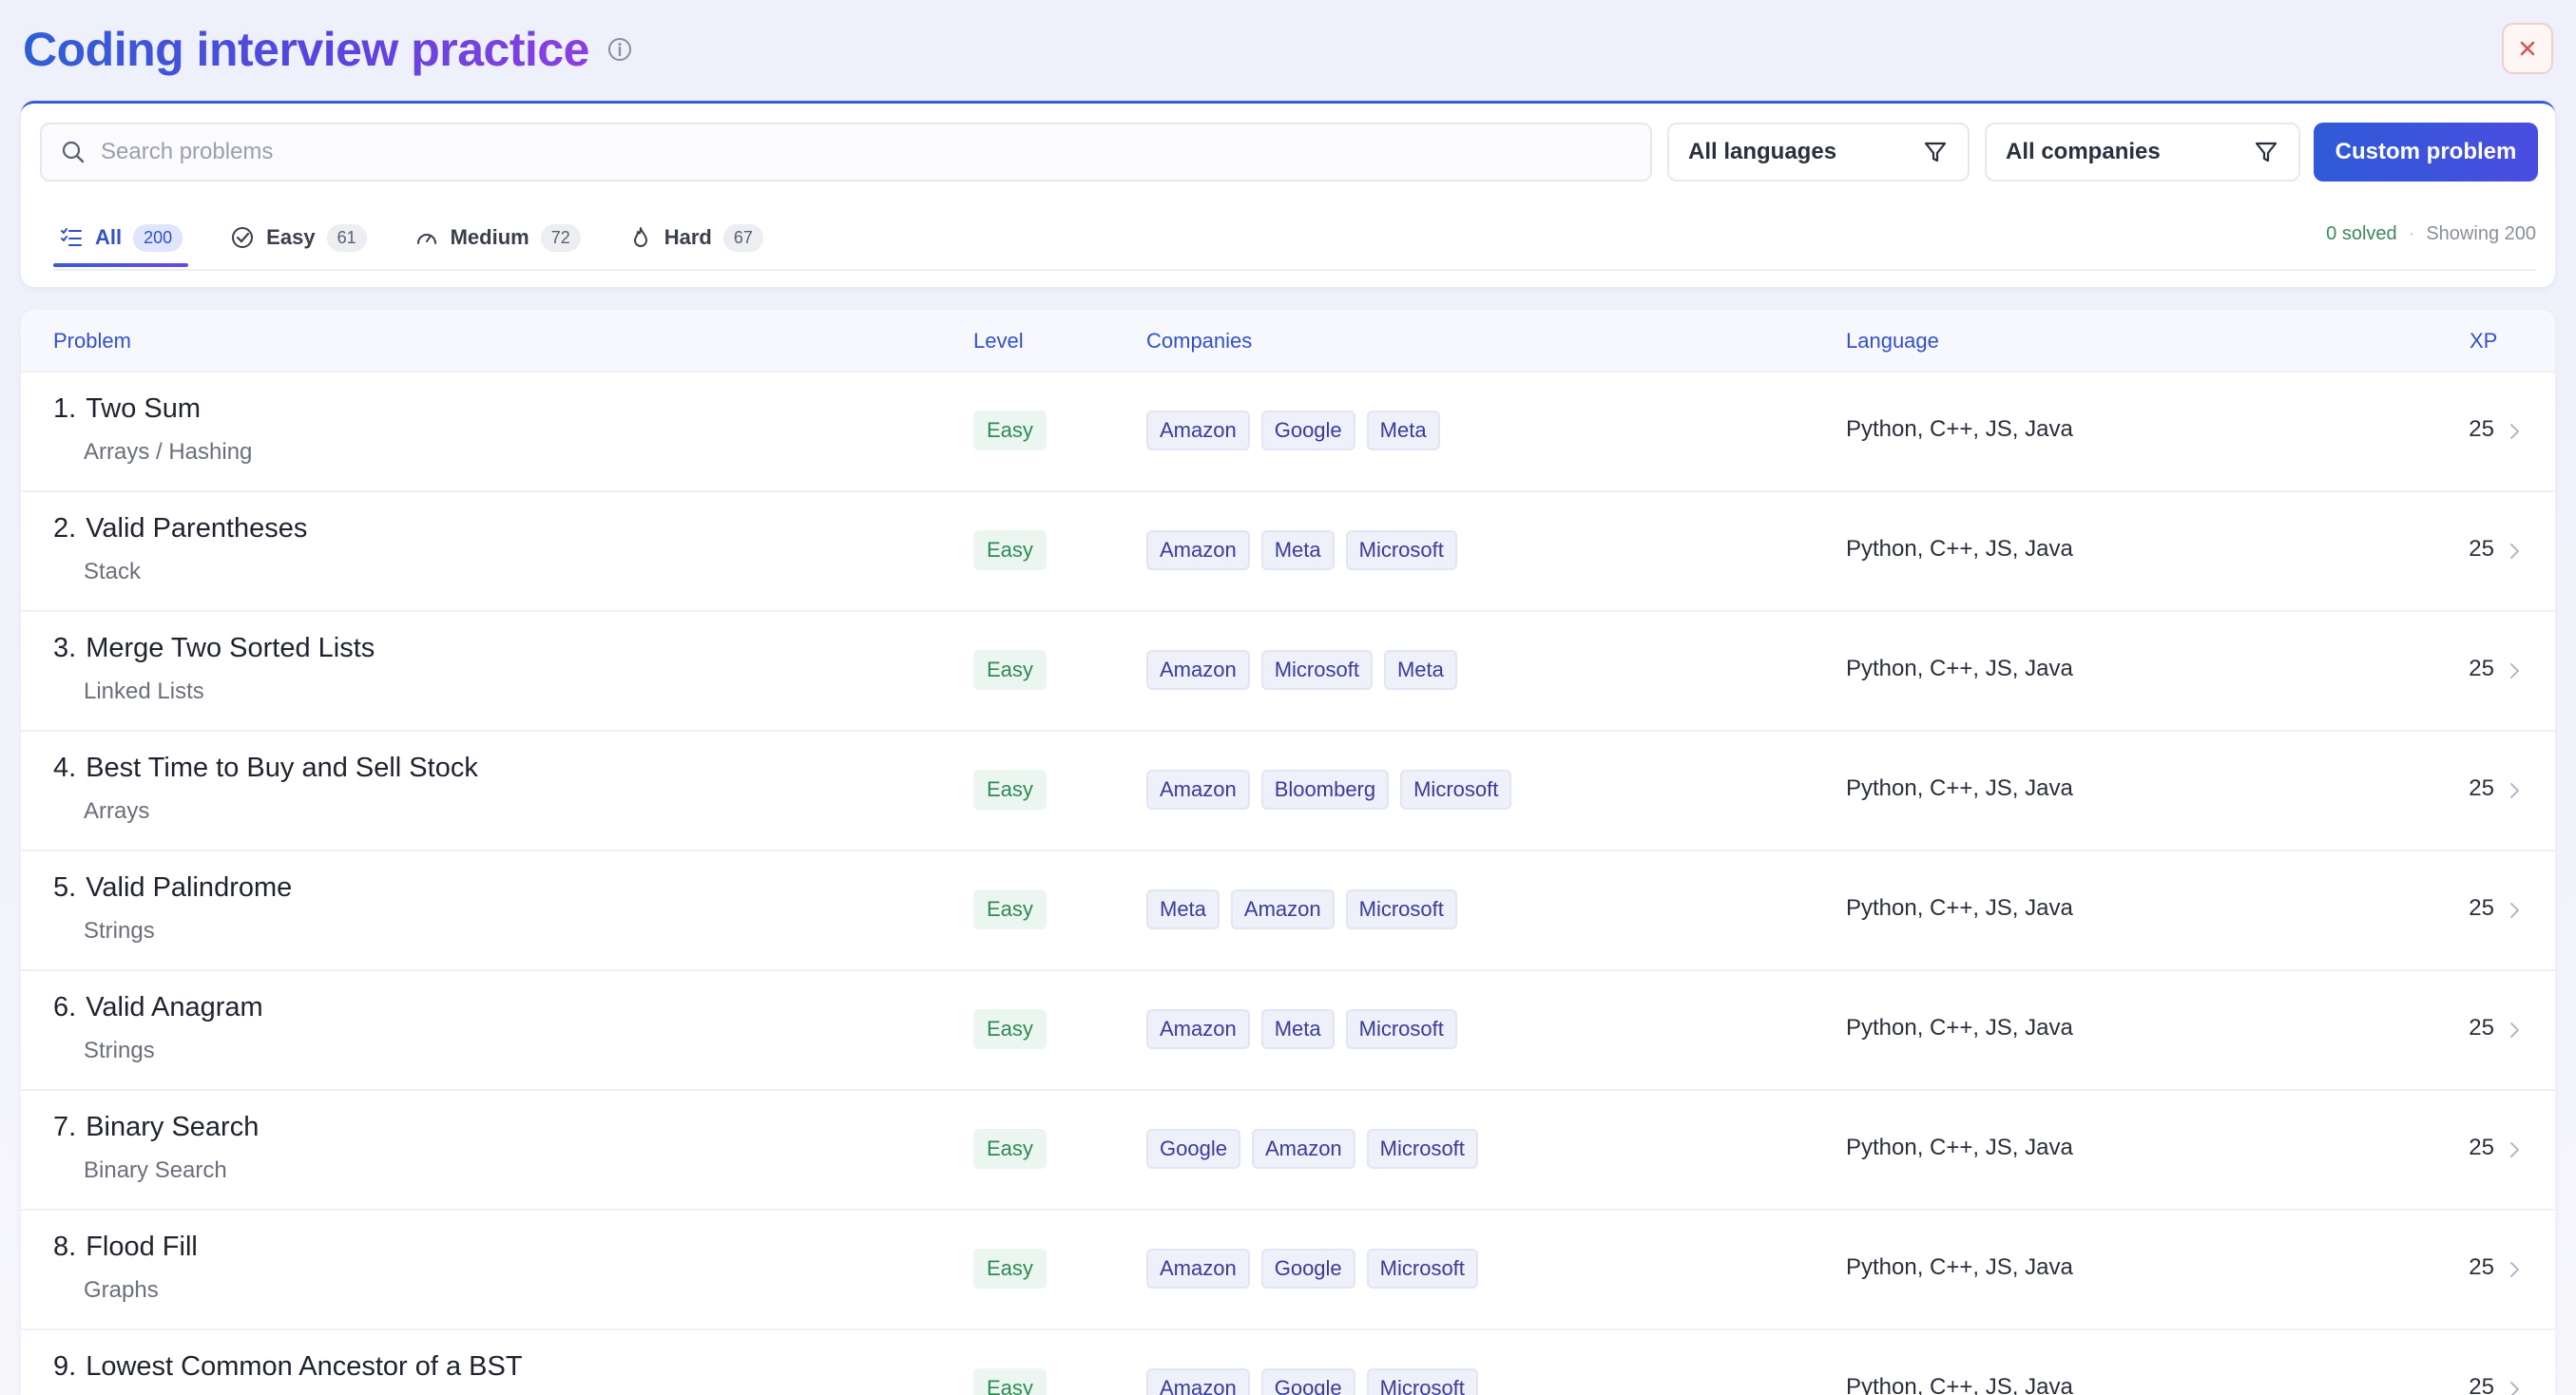 The height and width of the screenshot is (1395, 2576). I want to click on column-header-language: Language, so click(1892, 342).